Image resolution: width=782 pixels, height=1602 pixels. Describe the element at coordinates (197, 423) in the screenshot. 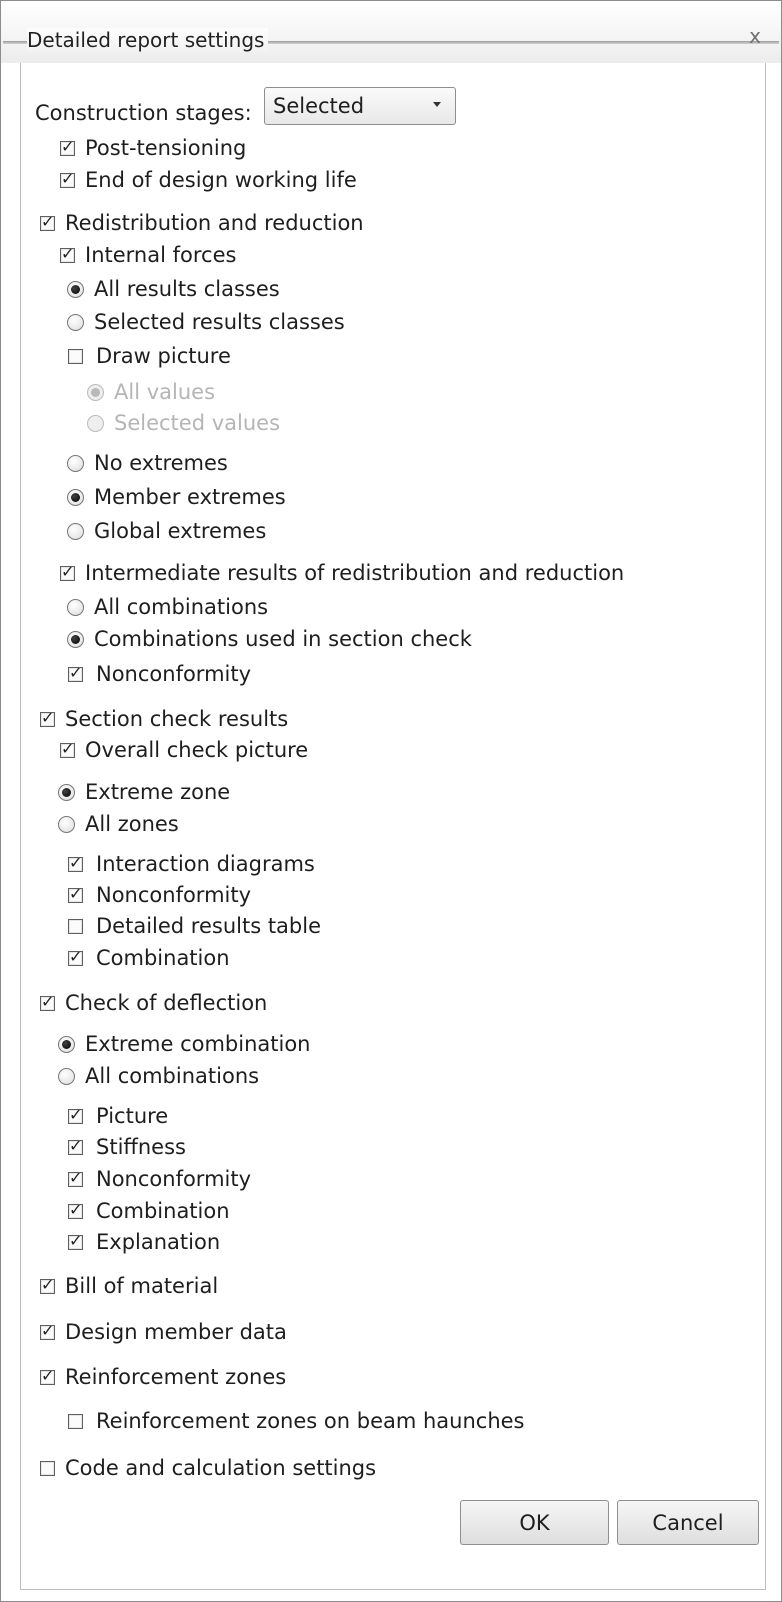

I see `selected-values-label: Selected values` at that location.